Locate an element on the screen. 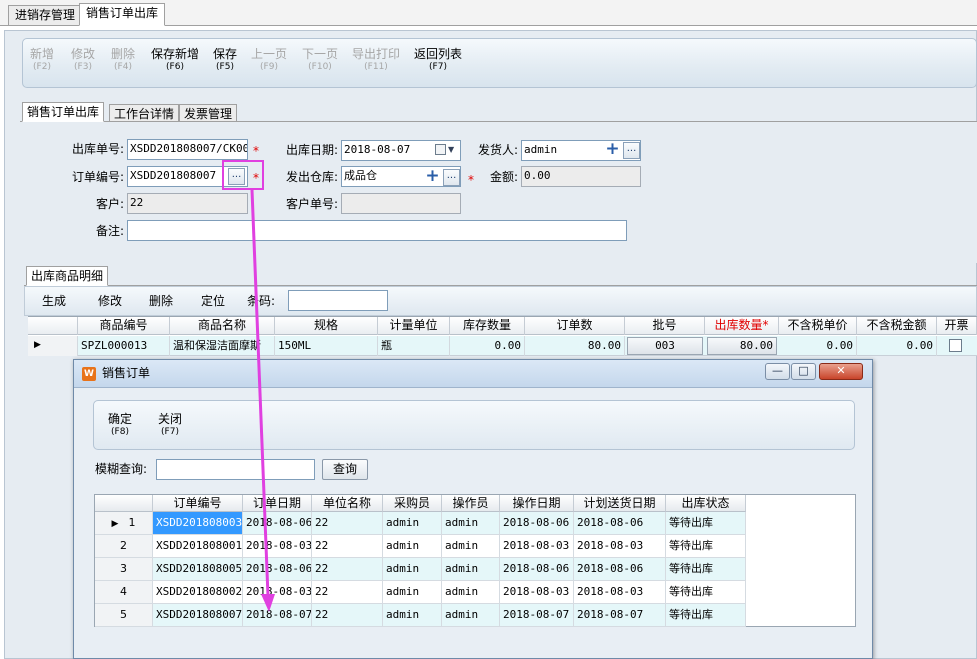 The height and width of the screenshot is (659, 977). annotation-arrow-line is located at coordinates (260, 393).